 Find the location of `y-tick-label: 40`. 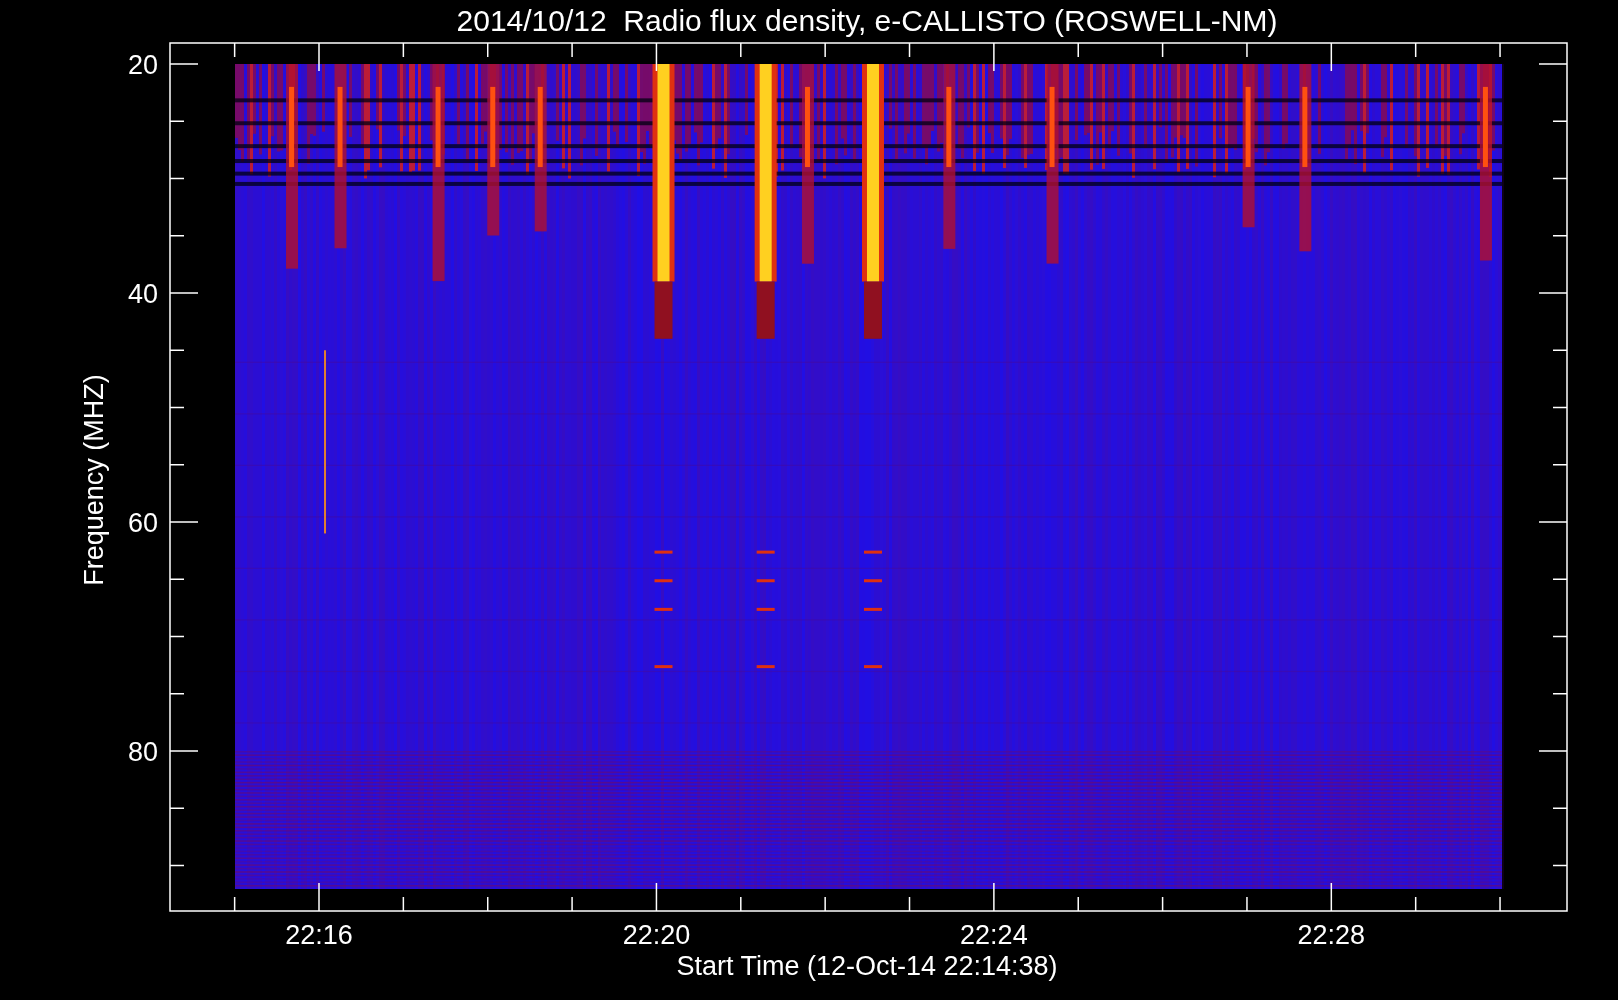

y-tick-label: 40 is located at coordinates (142, 294).